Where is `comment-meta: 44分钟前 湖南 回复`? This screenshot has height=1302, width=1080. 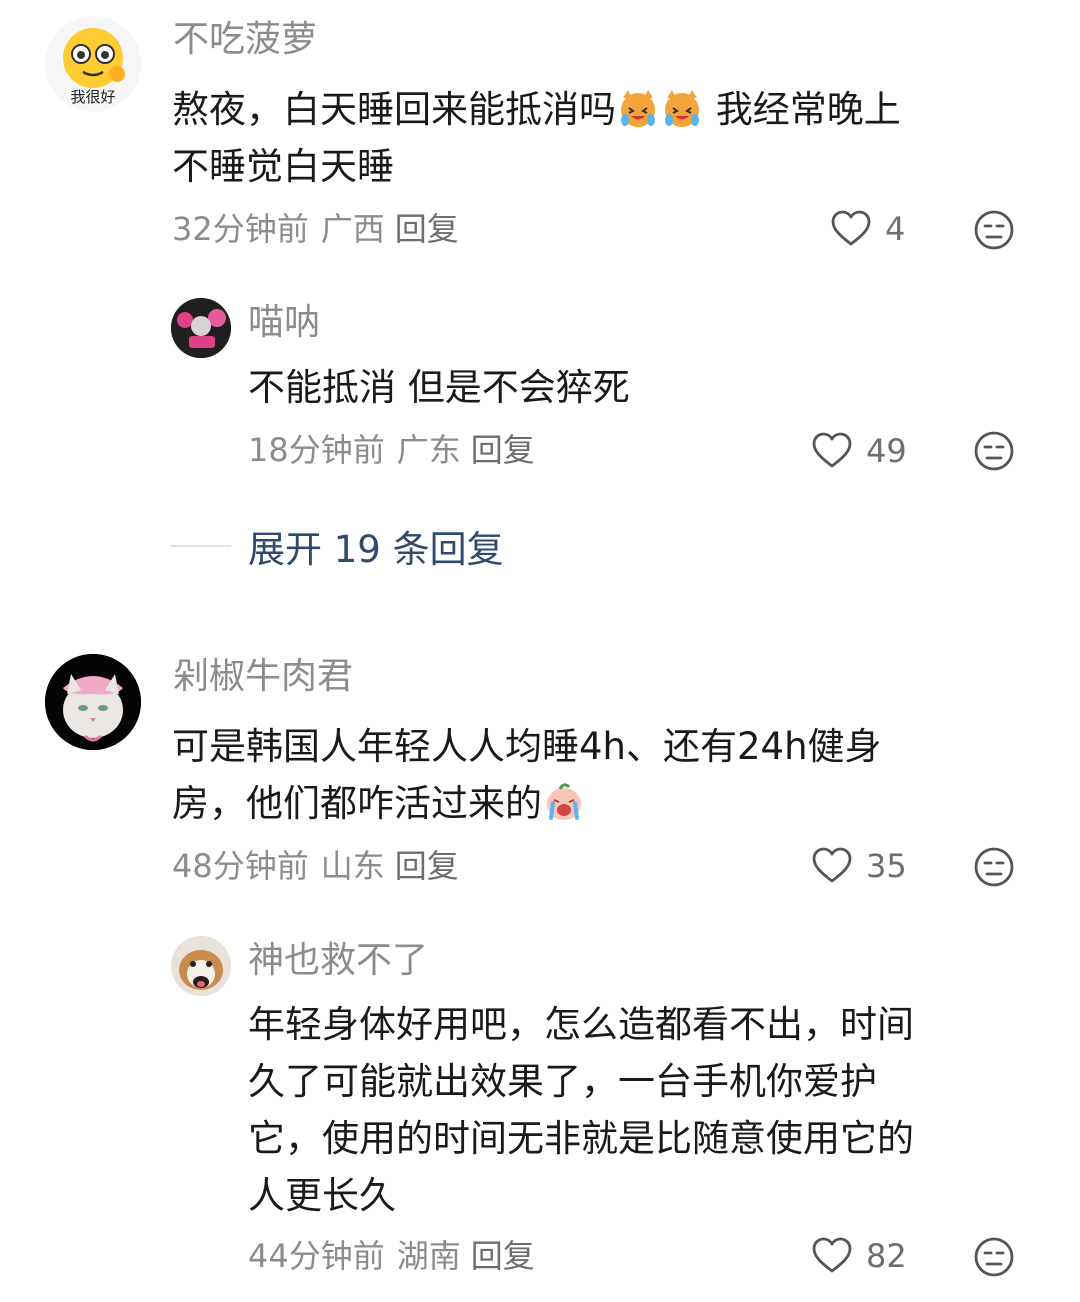 comment-meta: 44分钟前 湖南 回复 is located at coordinates (391, 1256).